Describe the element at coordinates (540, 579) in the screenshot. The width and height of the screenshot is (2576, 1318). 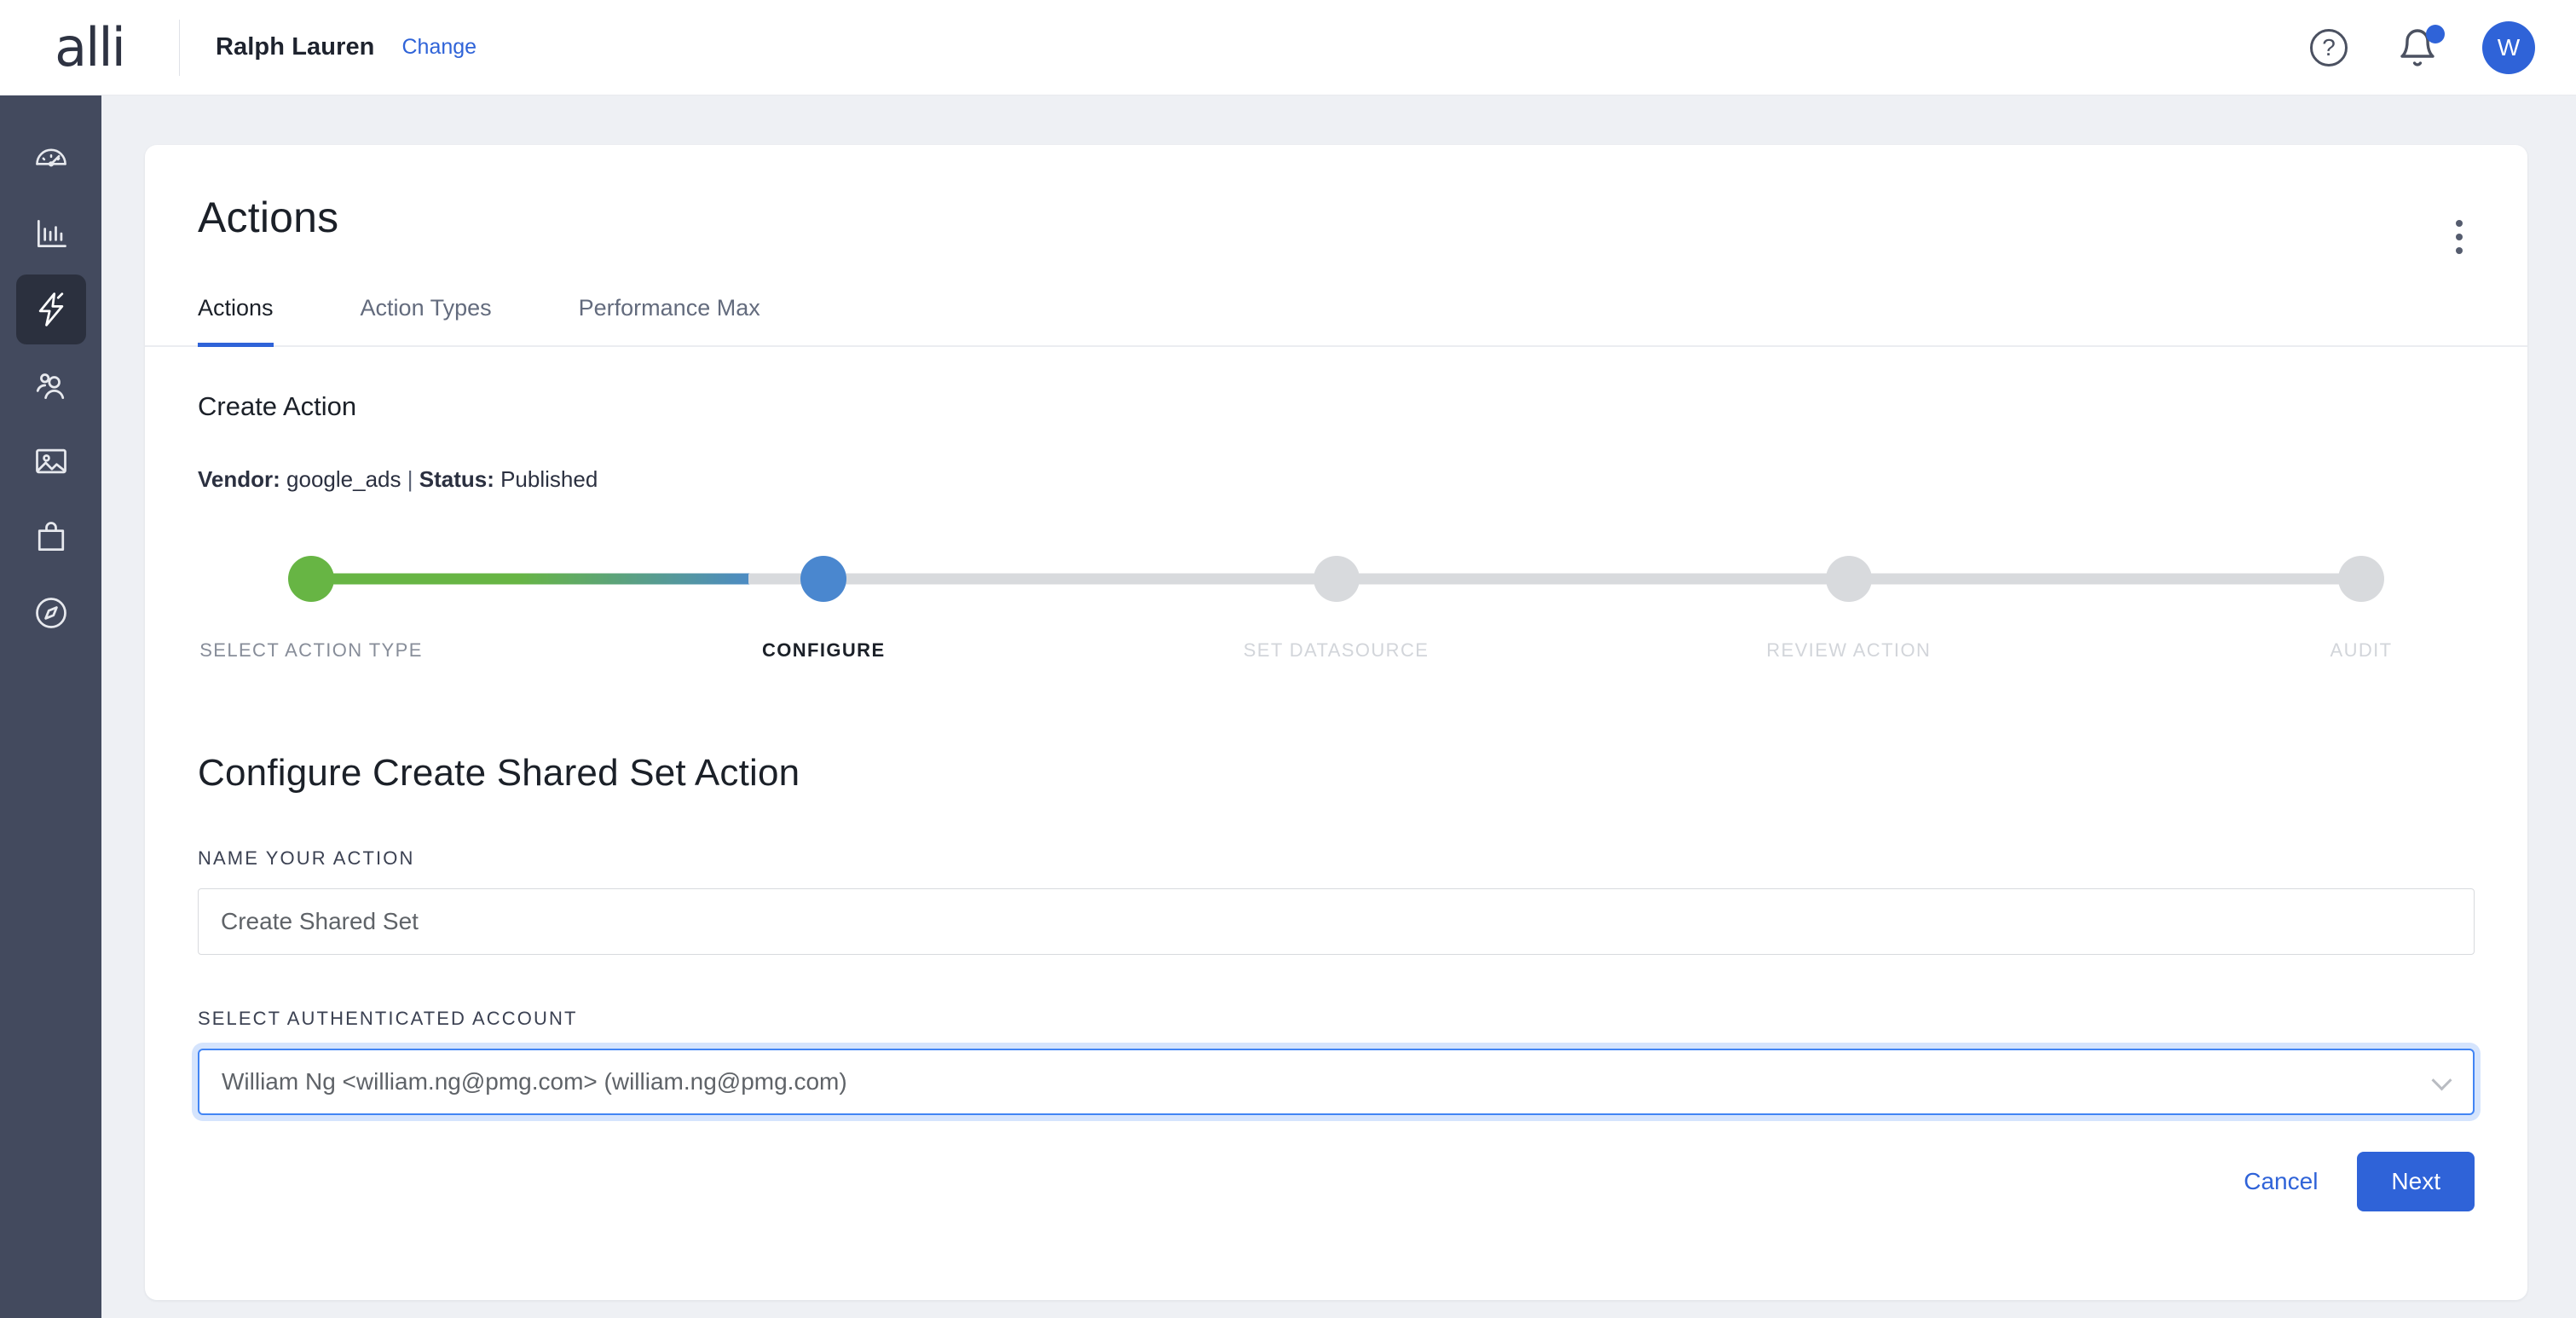
I see `stepper-progress-line` at that location.